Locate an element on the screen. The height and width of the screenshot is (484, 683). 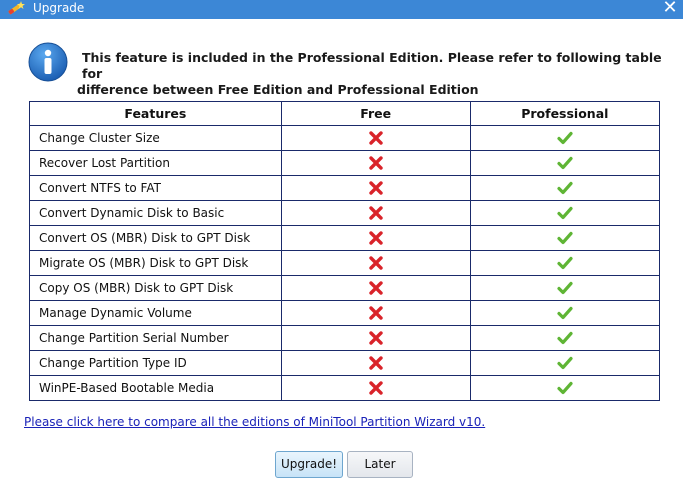
table-row: Change Partition Type ID is located at coordinates (345, 363).